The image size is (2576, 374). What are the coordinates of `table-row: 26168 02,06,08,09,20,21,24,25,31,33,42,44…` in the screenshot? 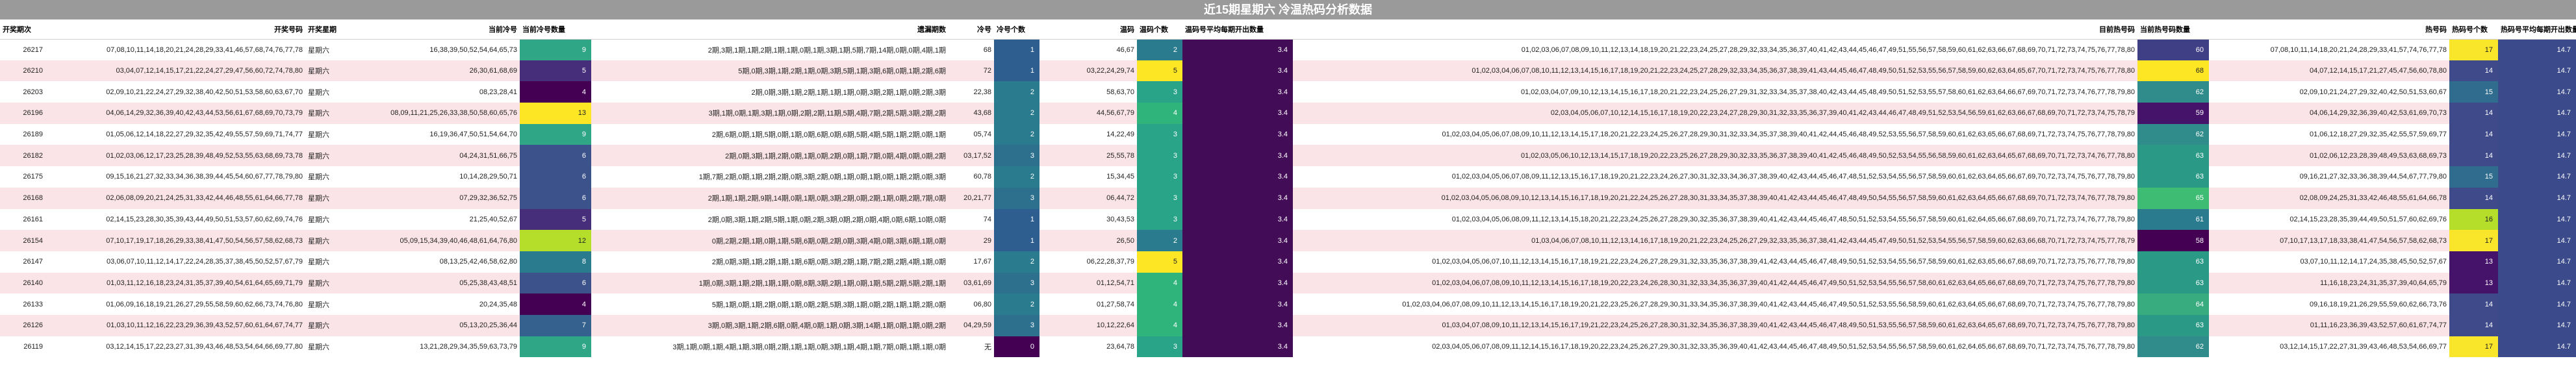 It's located at (1288, 198).